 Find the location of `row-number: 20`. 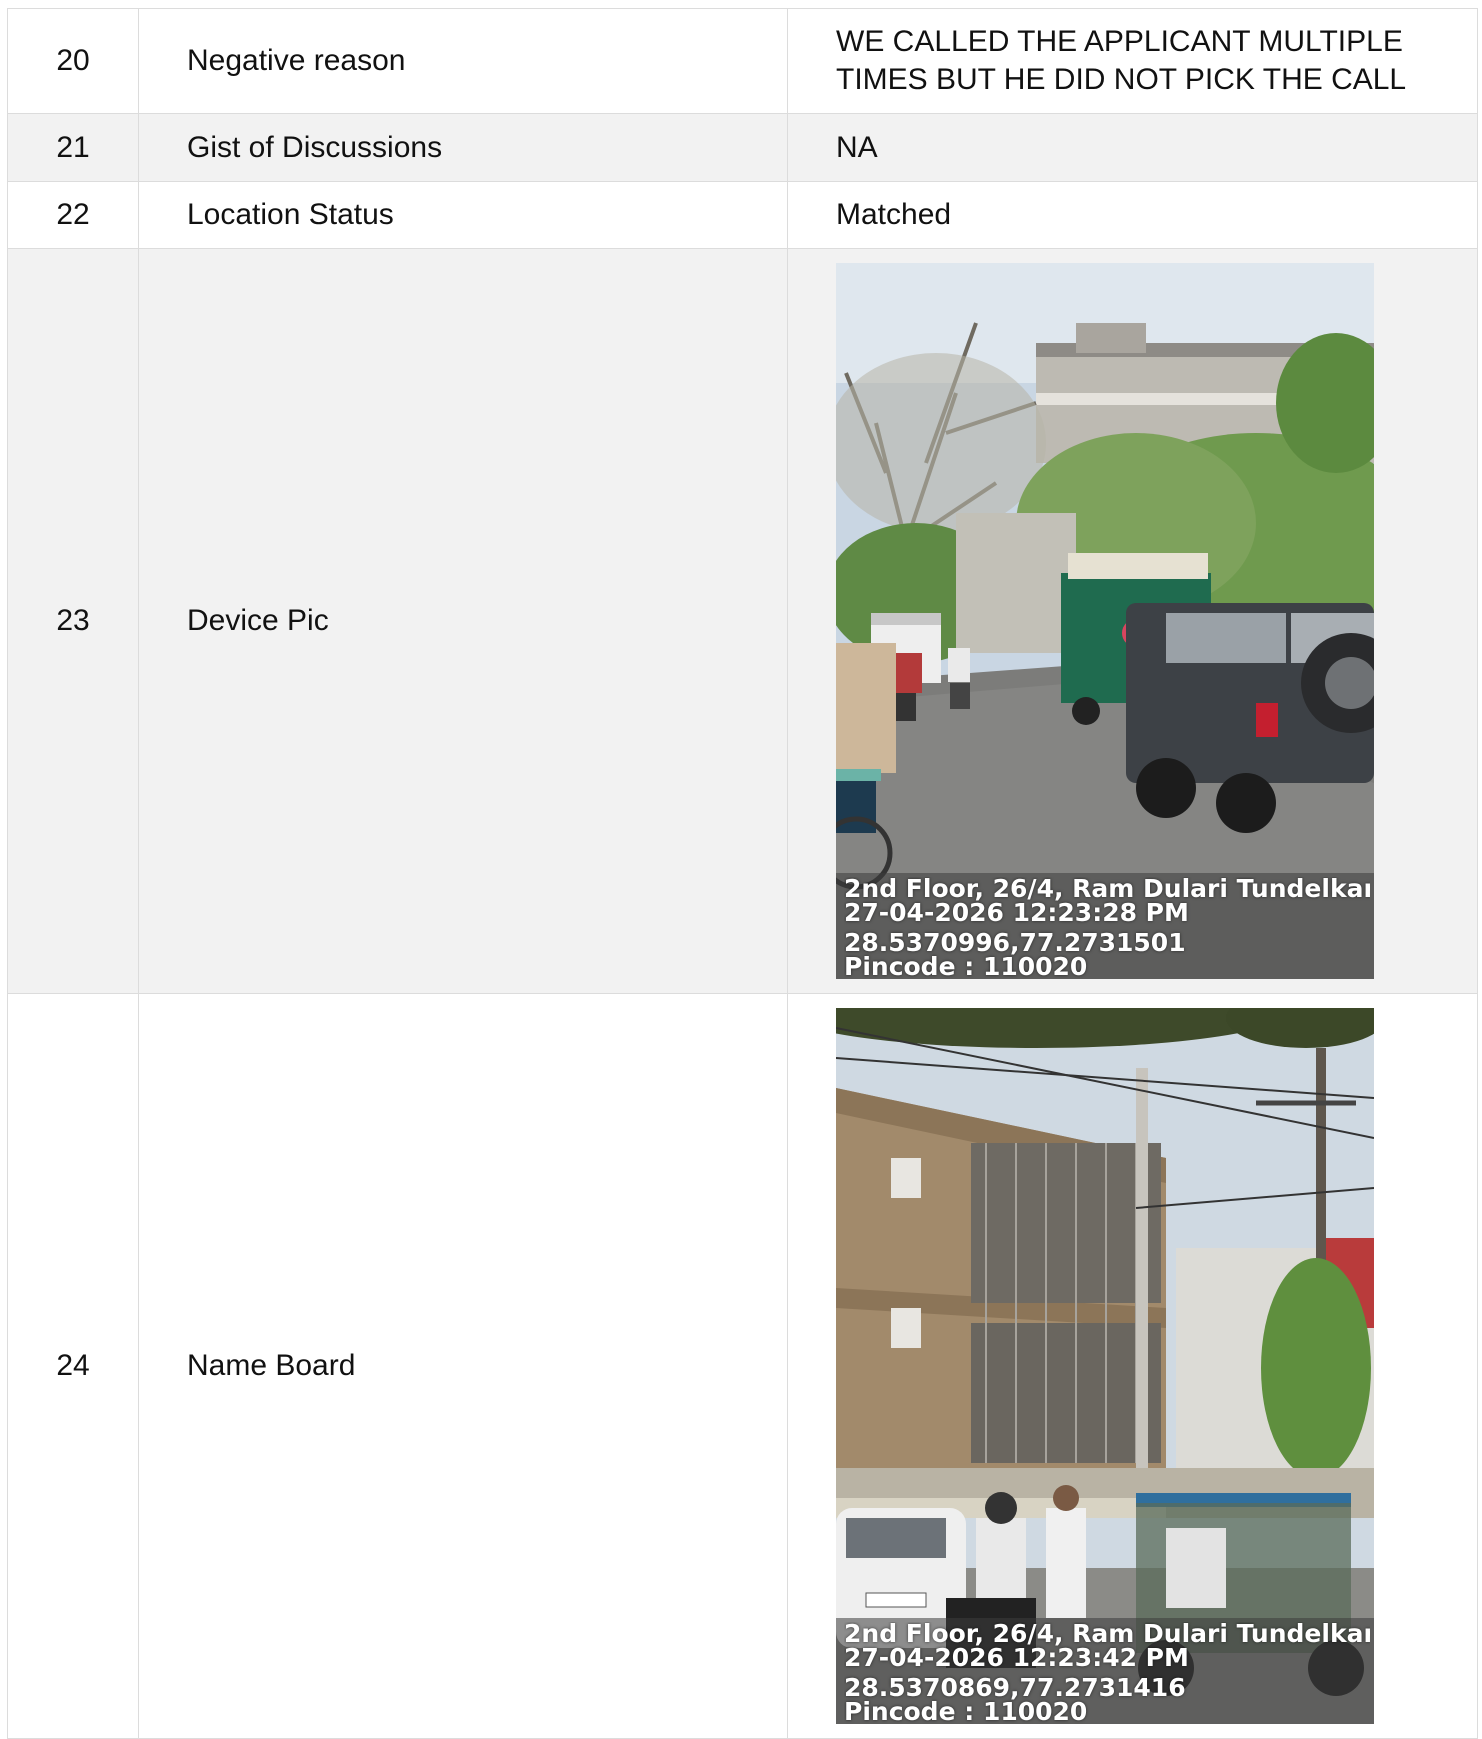

row-number: 20 is located at coordinates (73, 61).